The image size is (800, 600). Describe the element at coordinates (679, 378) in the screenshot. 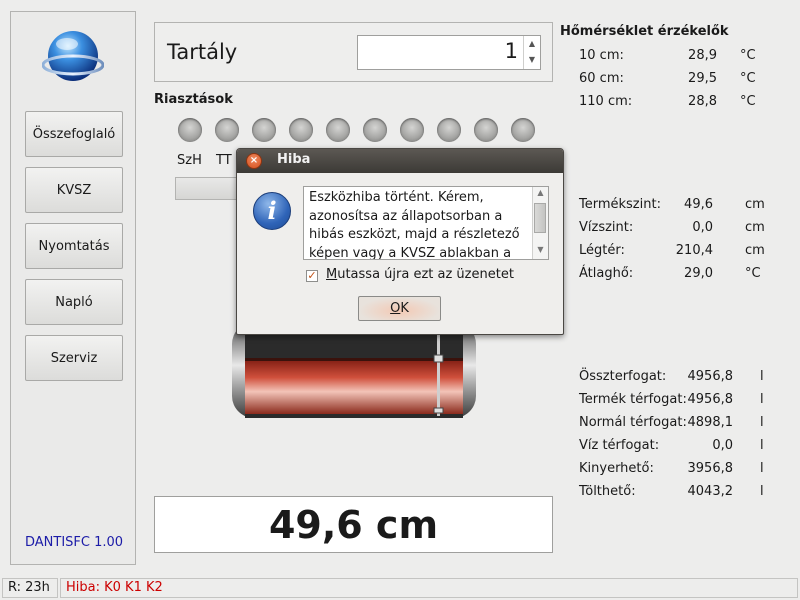

I see `volume-row-total: Összterfogat: 4956,8 l` at that location.